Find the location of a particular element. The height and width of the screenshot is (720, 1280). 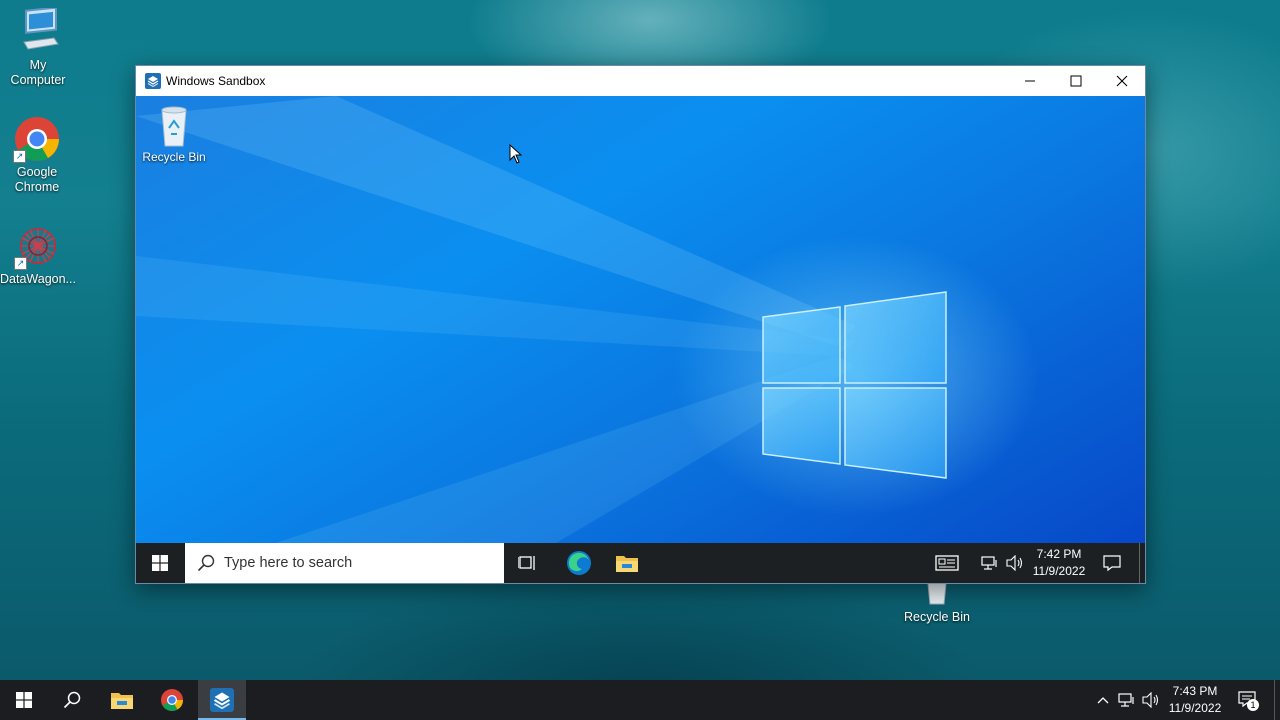

maximize-button is located at coordinates (1076, 81).